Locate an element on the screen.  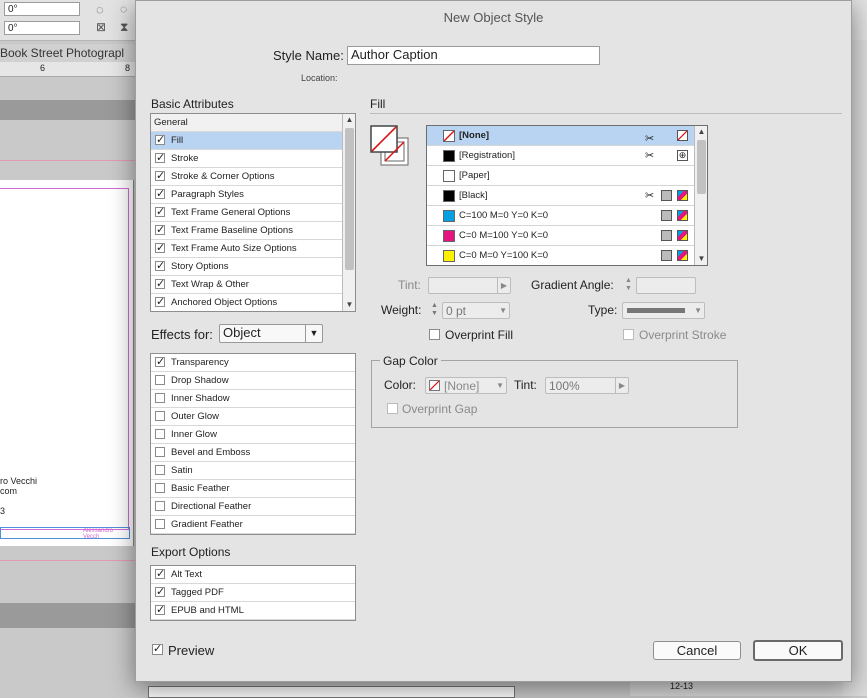
basic-attr-row-tf-general: ✓ Text Frame General Options is located at coordinates (253, 213).